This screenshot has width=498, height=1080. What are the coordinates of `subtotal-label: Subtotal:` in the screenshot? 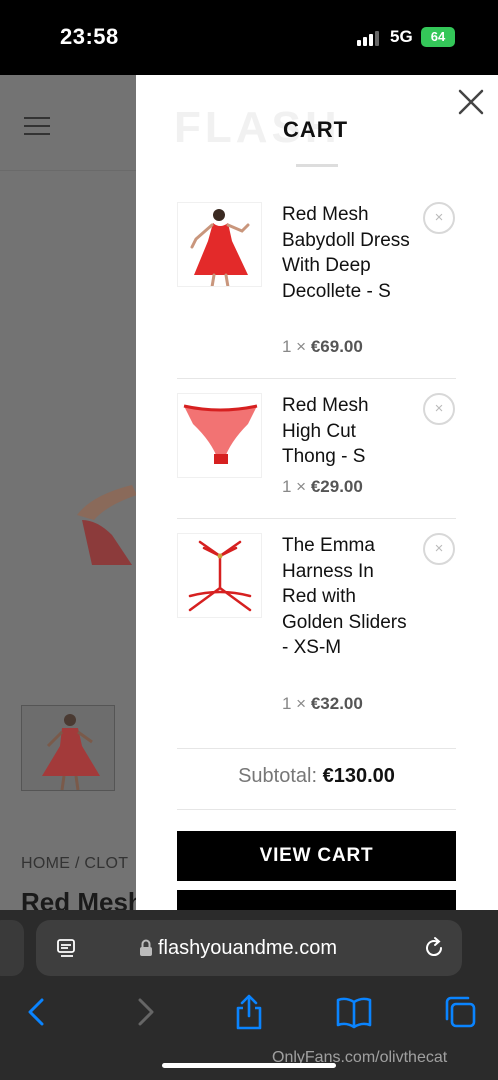 It's located at (278, 776).